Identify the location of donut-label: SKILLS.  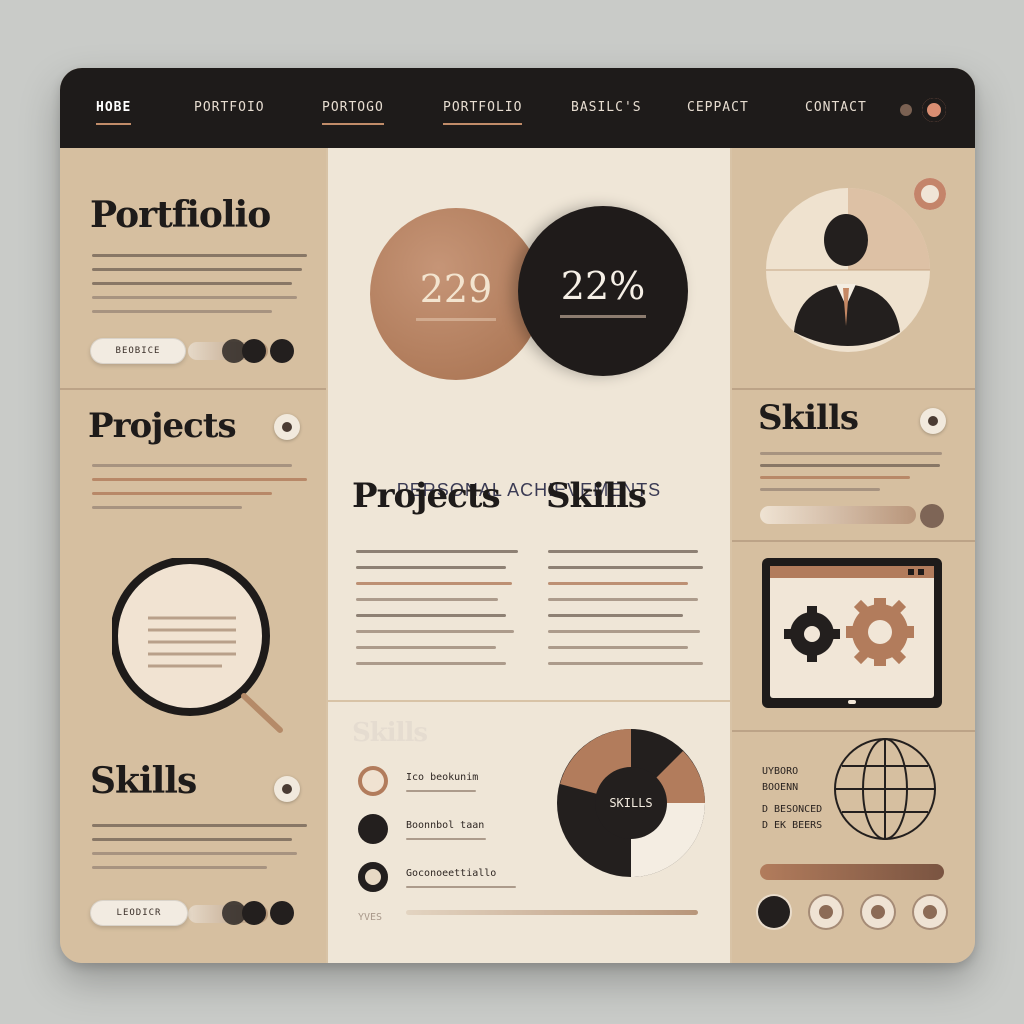
(631, 803).